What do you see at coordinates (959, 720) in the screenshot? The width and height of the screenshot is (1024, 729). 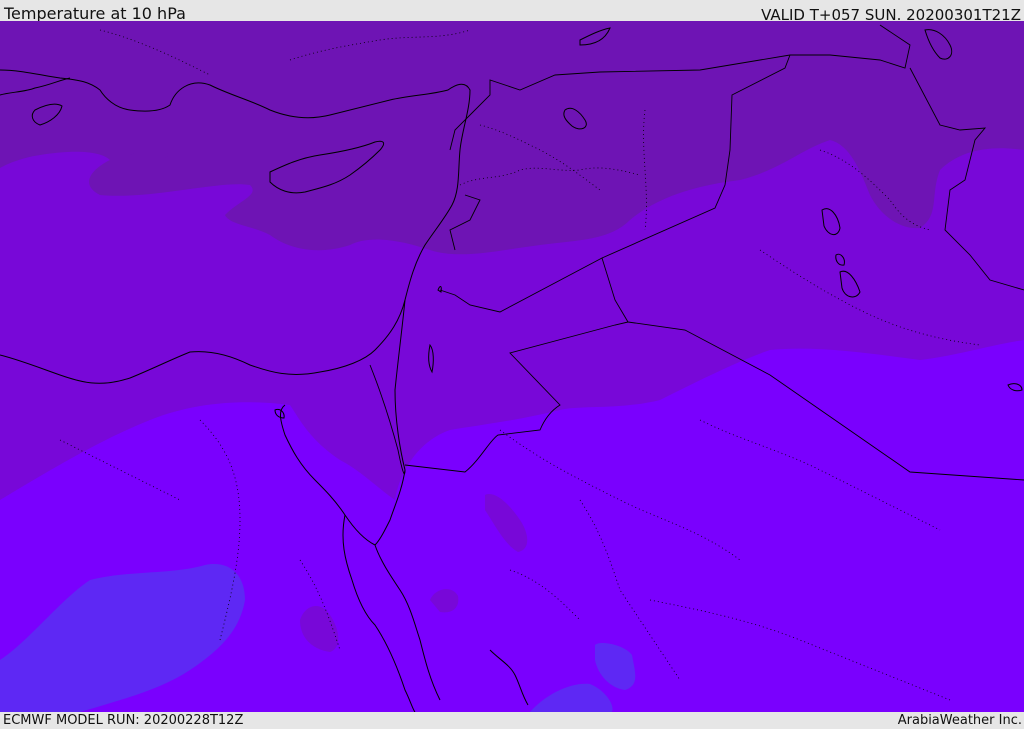 I see `brand-credit: ArabiaWeather Inc.` at bounding box center [959, 720].